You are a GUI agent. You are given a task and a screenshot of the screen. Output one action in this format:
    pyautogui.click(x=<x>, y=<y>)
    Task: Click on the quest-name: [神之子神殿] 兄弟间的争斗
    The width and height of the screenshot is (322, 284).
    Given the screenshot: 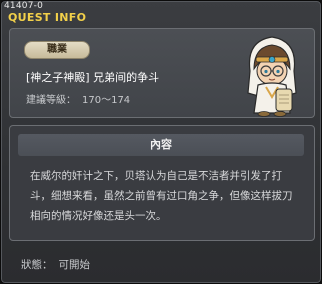 What is the action you would take?
    pyautogui.click(x=93, y=77)
    